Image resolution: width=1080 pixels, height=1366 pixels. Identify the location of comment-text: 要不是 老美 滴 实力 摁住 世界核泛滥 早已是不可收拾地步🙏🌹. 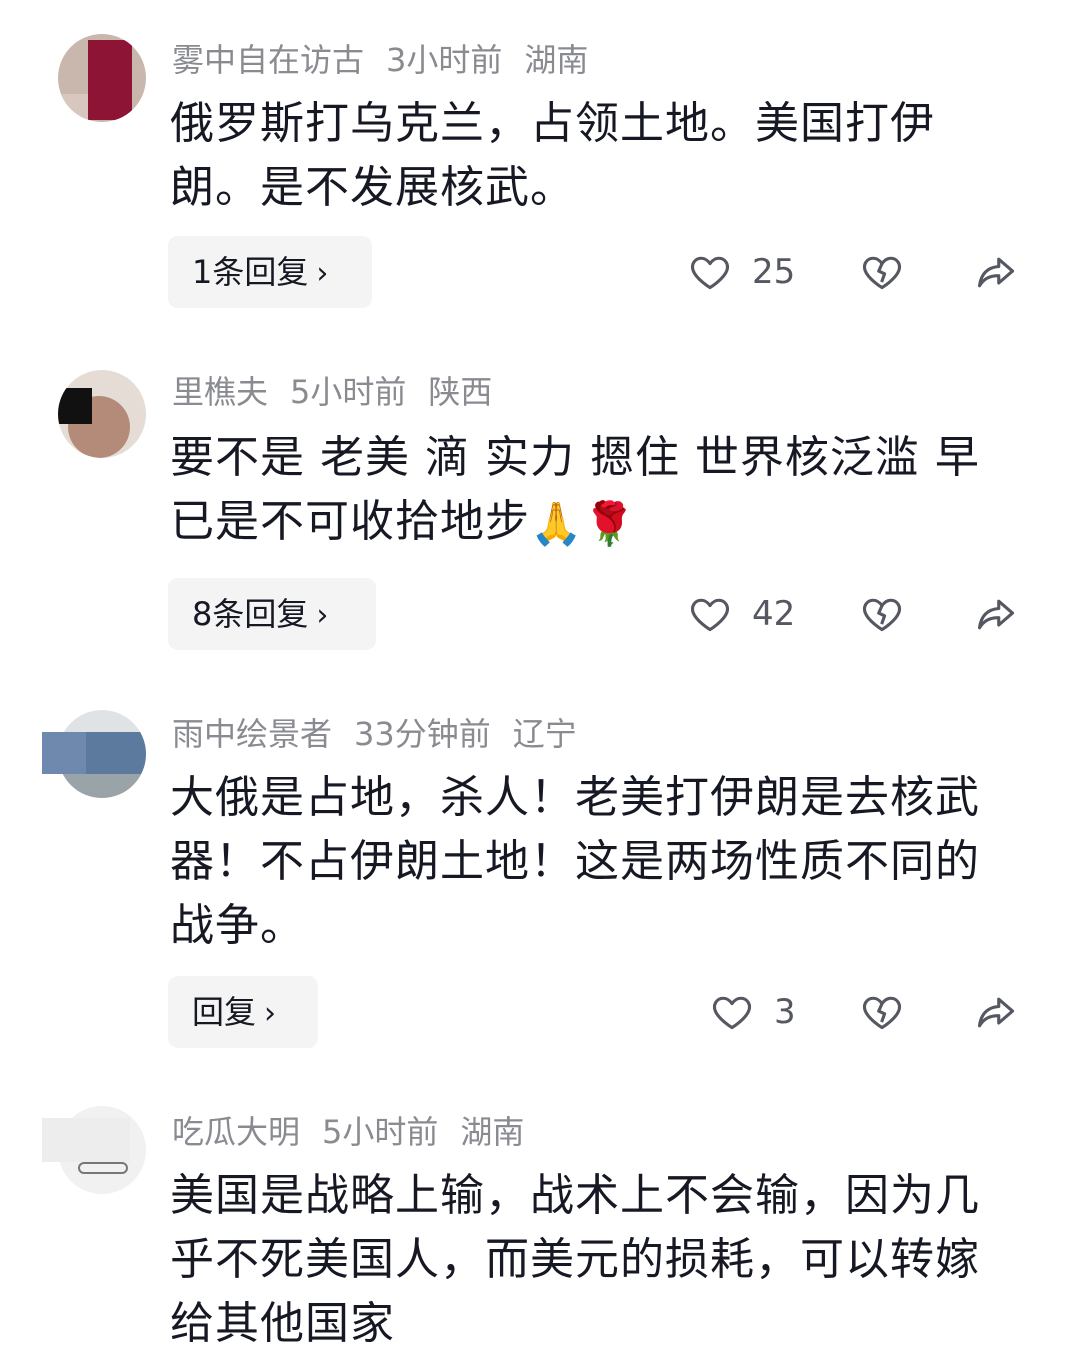
(595, 490).